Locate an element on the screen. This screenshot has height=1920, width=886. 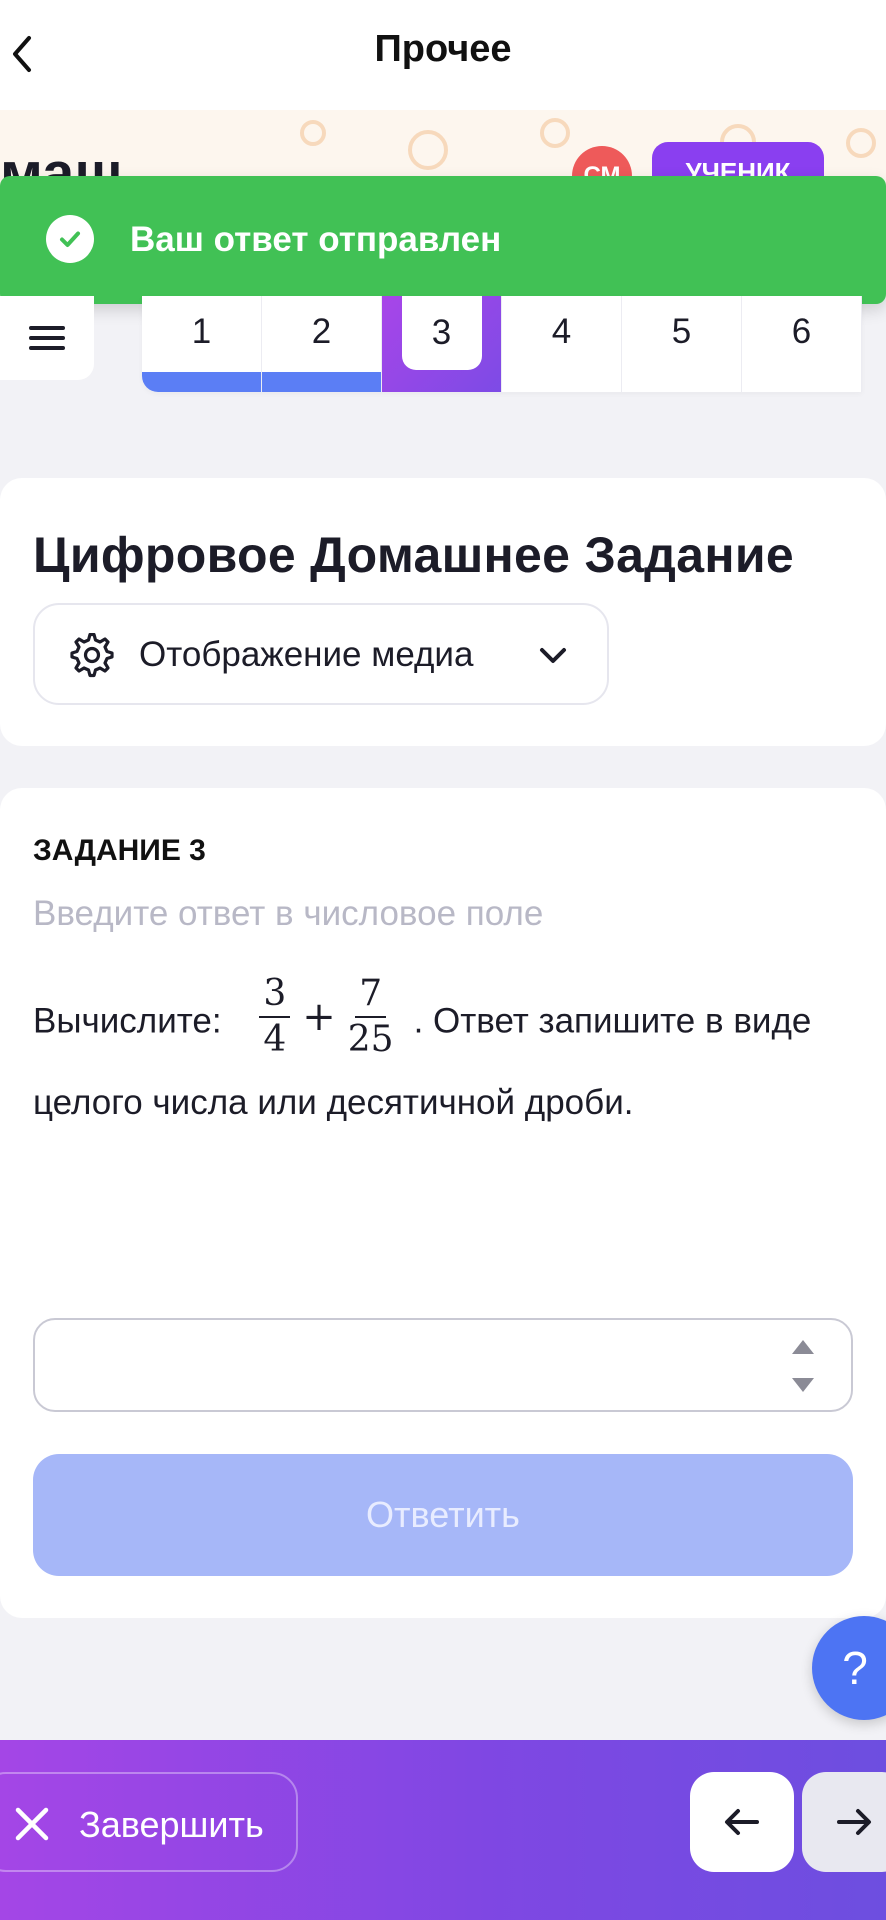
task-tab-label: 2 is located at coordinates (321, 331).